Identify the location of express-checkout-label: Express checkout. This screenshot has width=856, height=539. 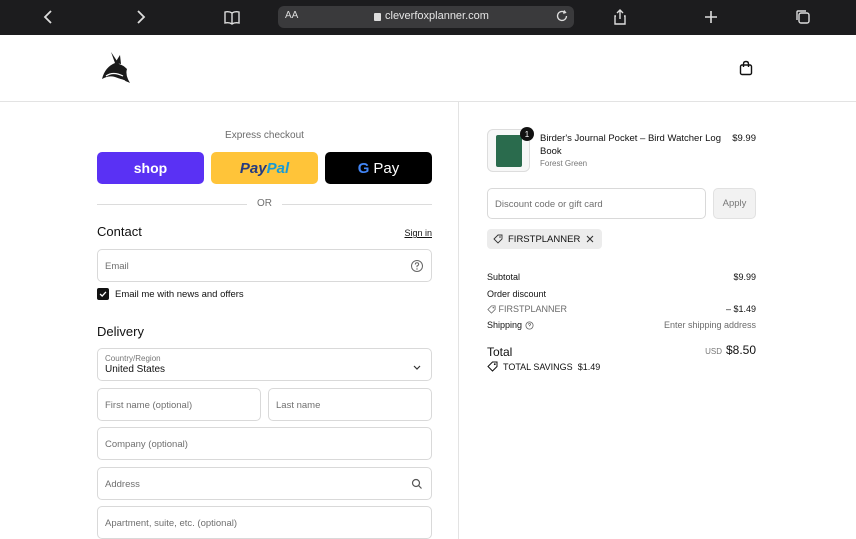
(264, 135).